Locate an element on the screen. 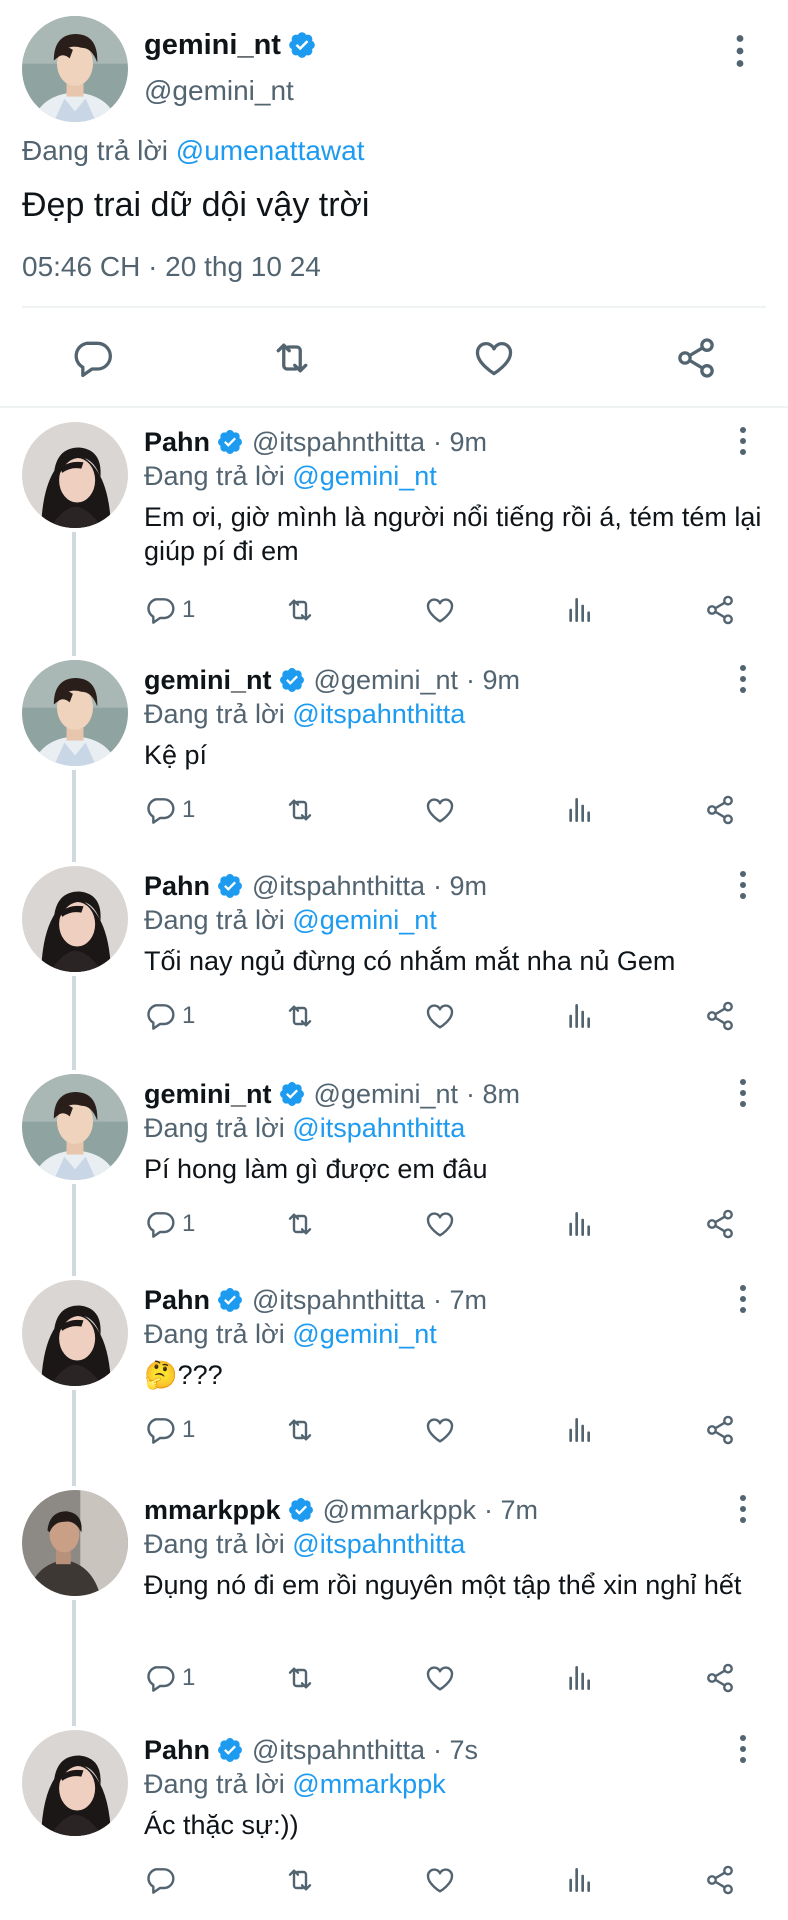 The height and width of the screenshot is (1920, 788). author-name-row: gemini_nt is located at coordinates (230, 45).